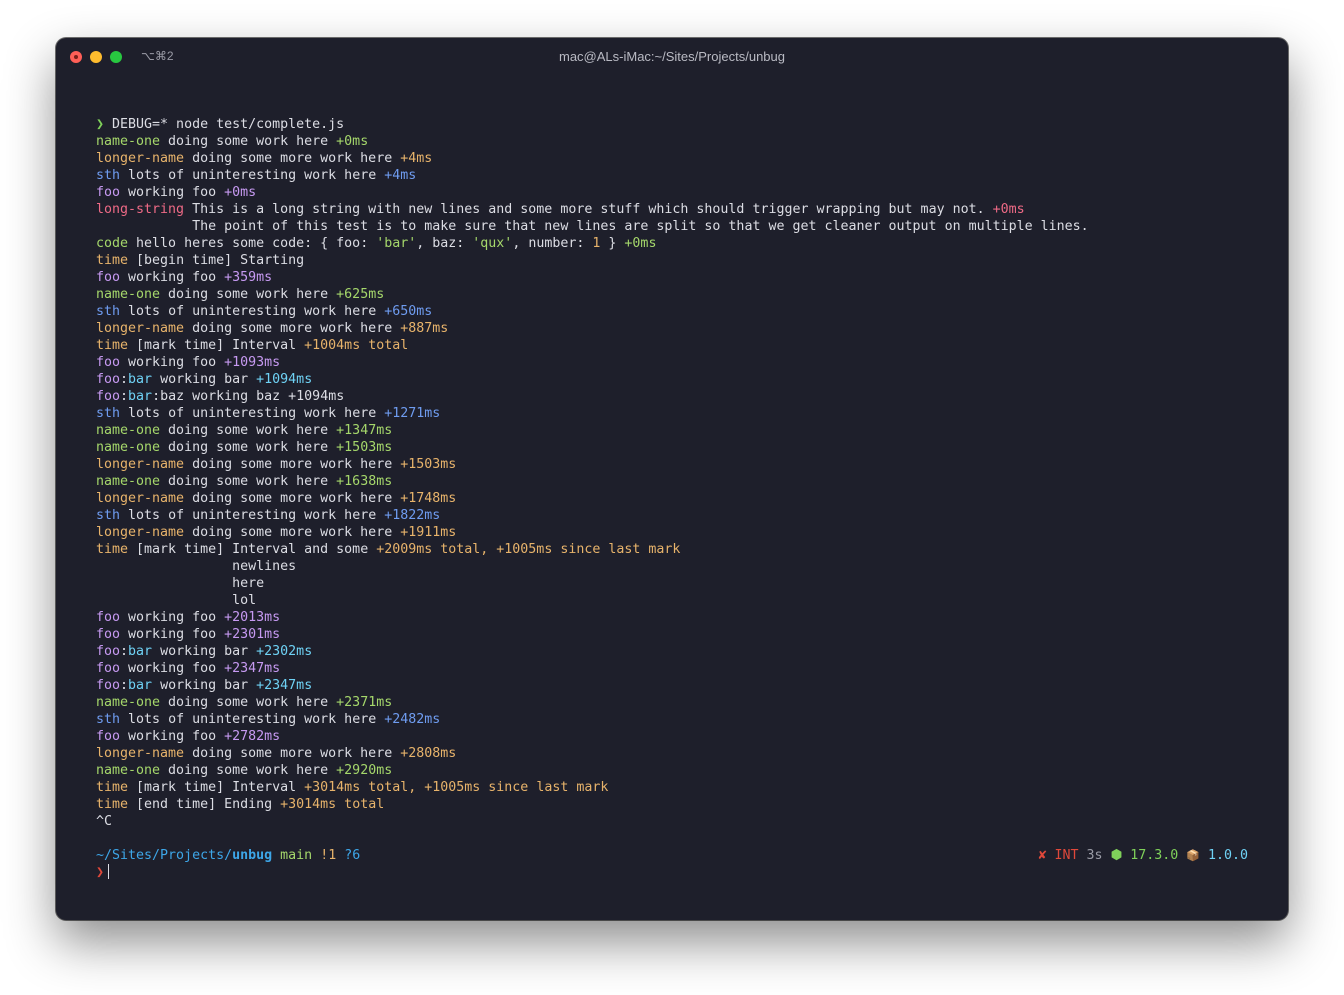  Describe the element at coordinates (412, 515) in the screenshot. I see `log-segment: +1822ms` at that location.